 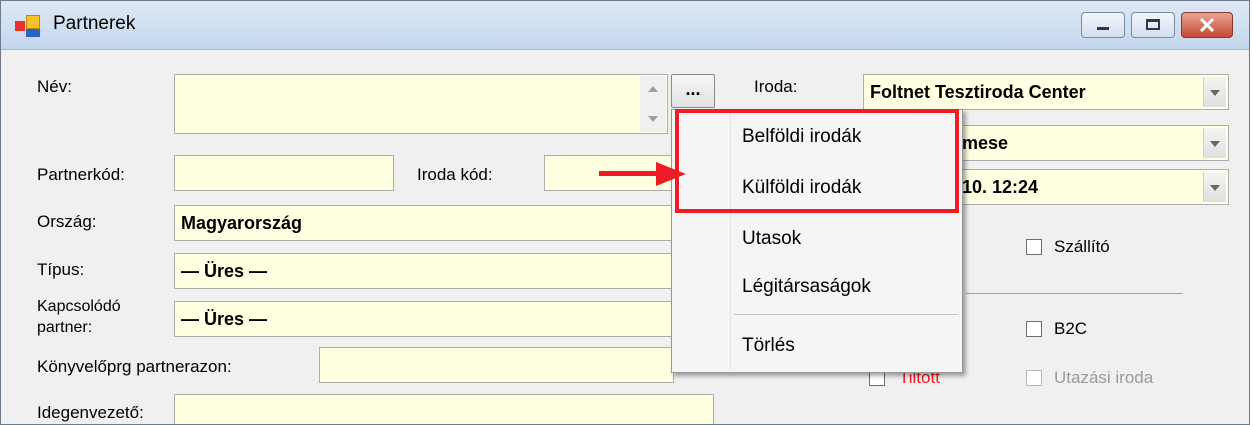 I want to click on combobox-2-value: mese, so click(x=985, y=143).